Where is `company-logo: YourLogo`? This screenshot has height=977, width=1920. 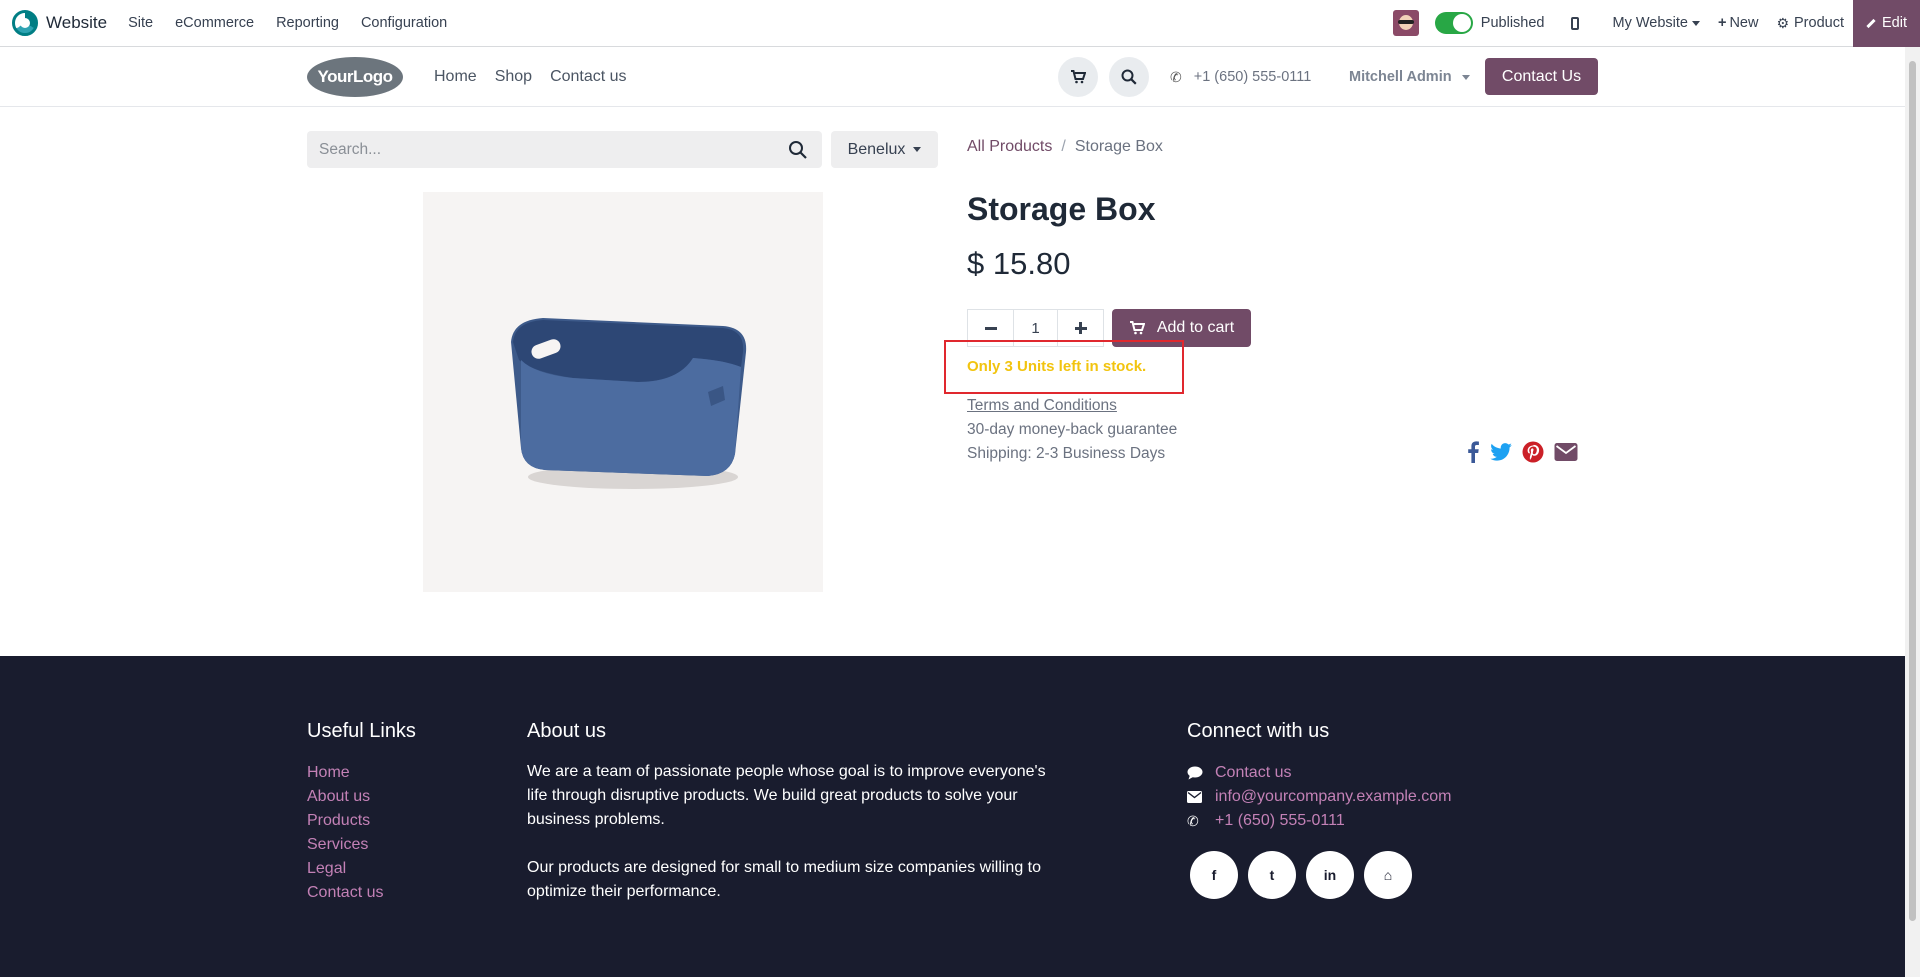
company-logo: YourLogo is located at coordinates (355, 77).